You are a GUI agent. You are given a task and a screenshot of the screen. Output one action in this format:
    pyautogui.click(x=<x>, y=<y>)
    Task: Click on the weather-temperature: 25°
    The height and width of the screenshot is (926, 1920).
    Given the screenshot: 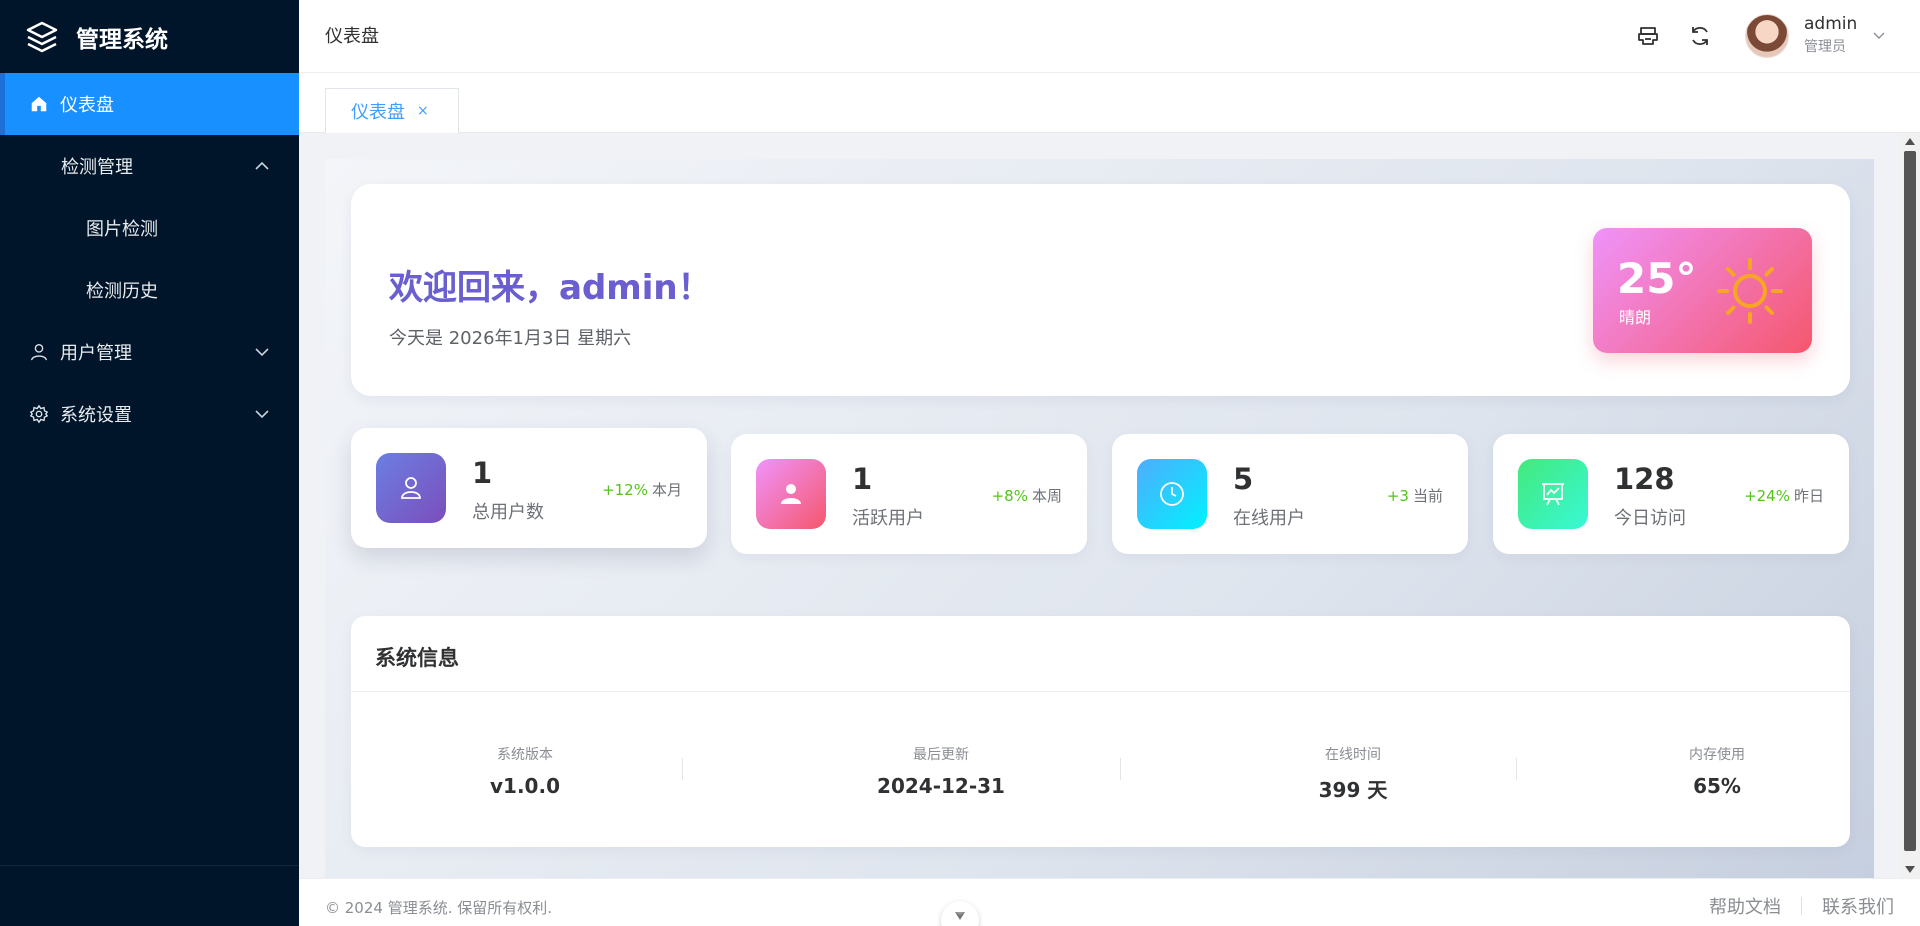 What is the action you would take?
    pyautogui.click(x=1657, y=278)
    